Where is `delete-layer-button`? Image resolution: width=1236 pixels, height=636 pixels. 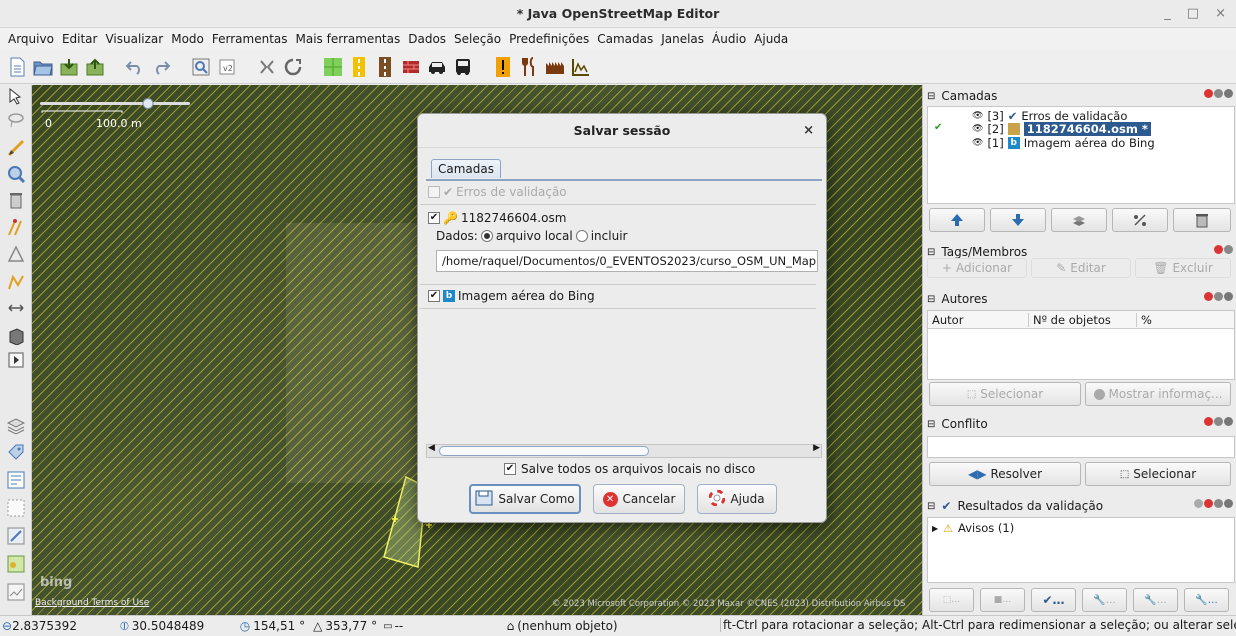 delete-layer-button is located at coordinates (1202, 220).